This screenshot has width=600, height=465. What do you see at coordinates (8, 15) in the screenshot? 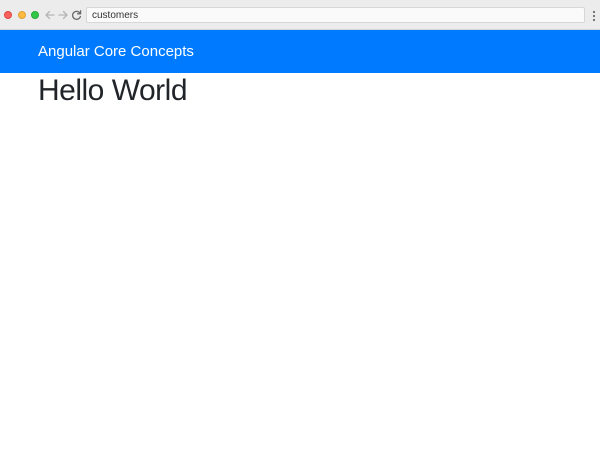
I see `close-window-button` at bounding box center [8, 15].